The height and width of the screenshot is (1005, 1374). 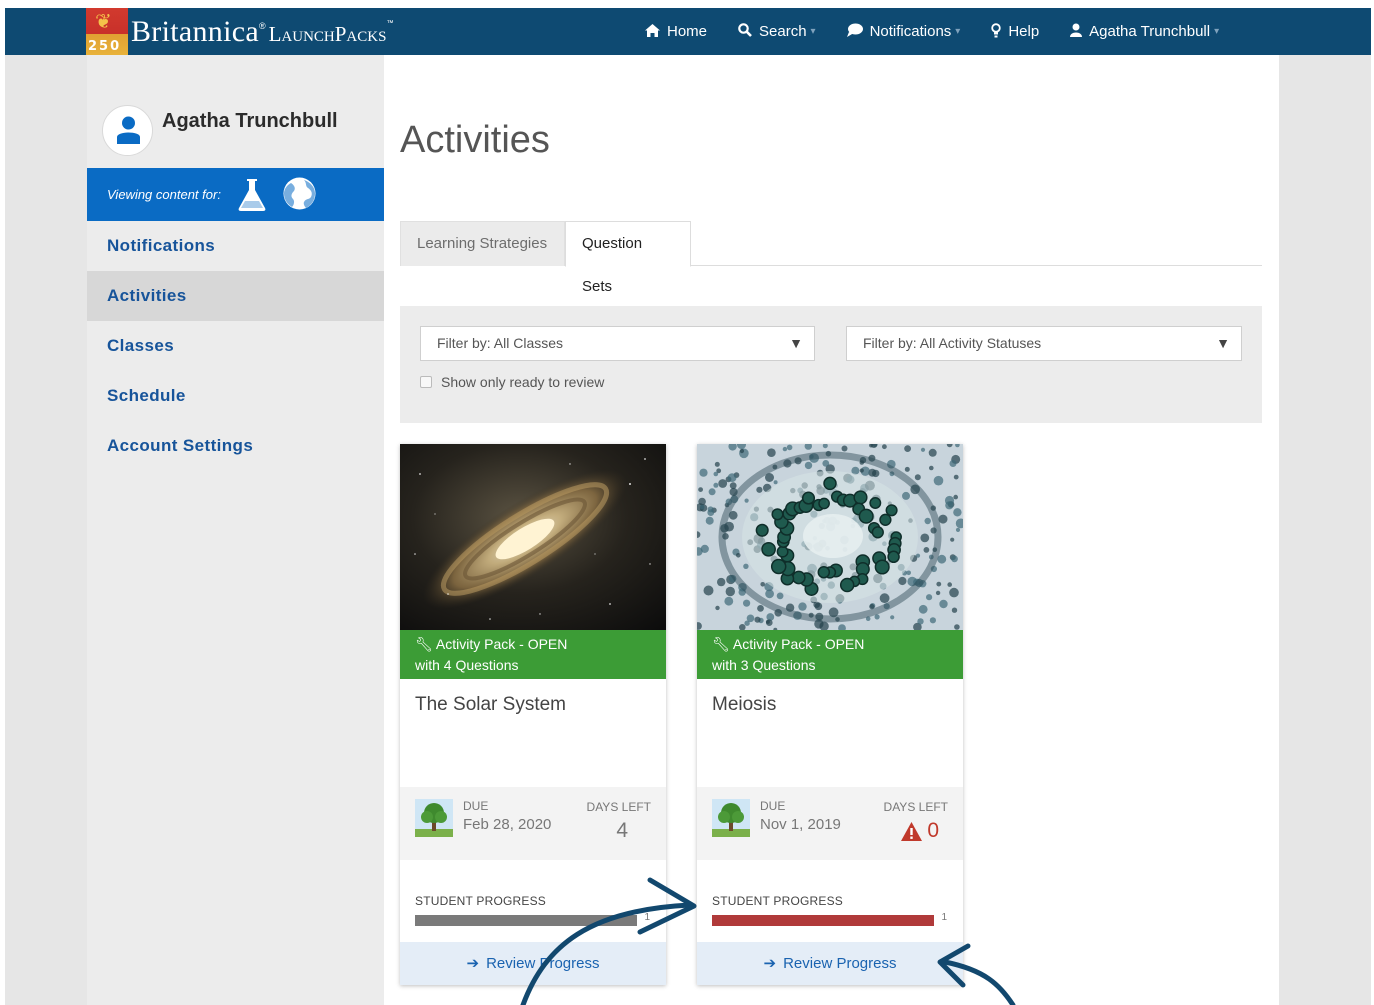 What do you see at coordinates (831, 258) in the screenshot?
I see `activity-tabs: Learning Strategies Question Sets` at bounding box center [831, 258].